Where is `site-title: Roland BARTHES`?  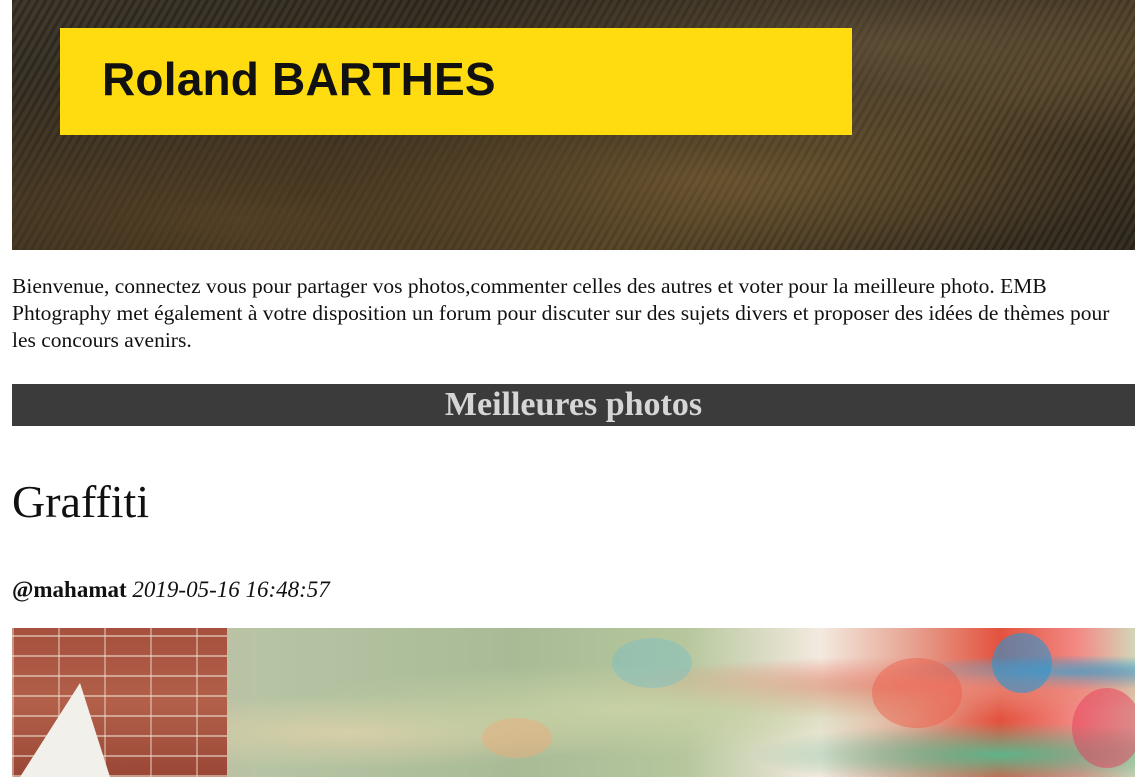
site-title: Roland BARTHES is located at coordinates (299, 78).